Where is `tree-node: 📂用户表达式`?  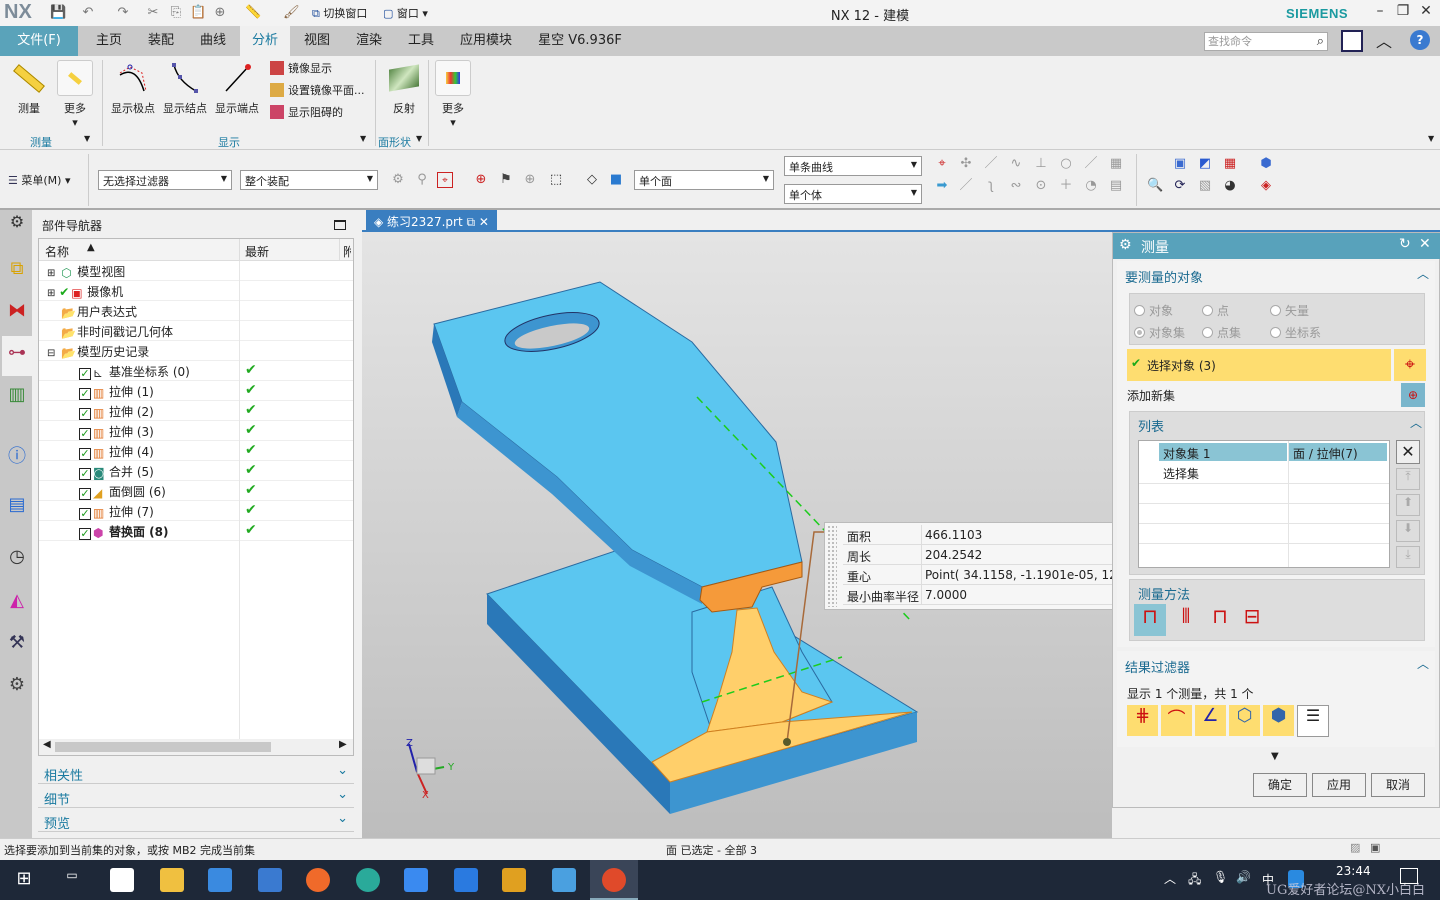 tree-node: 📂用户表达式 is located at coordinates (196, 311).